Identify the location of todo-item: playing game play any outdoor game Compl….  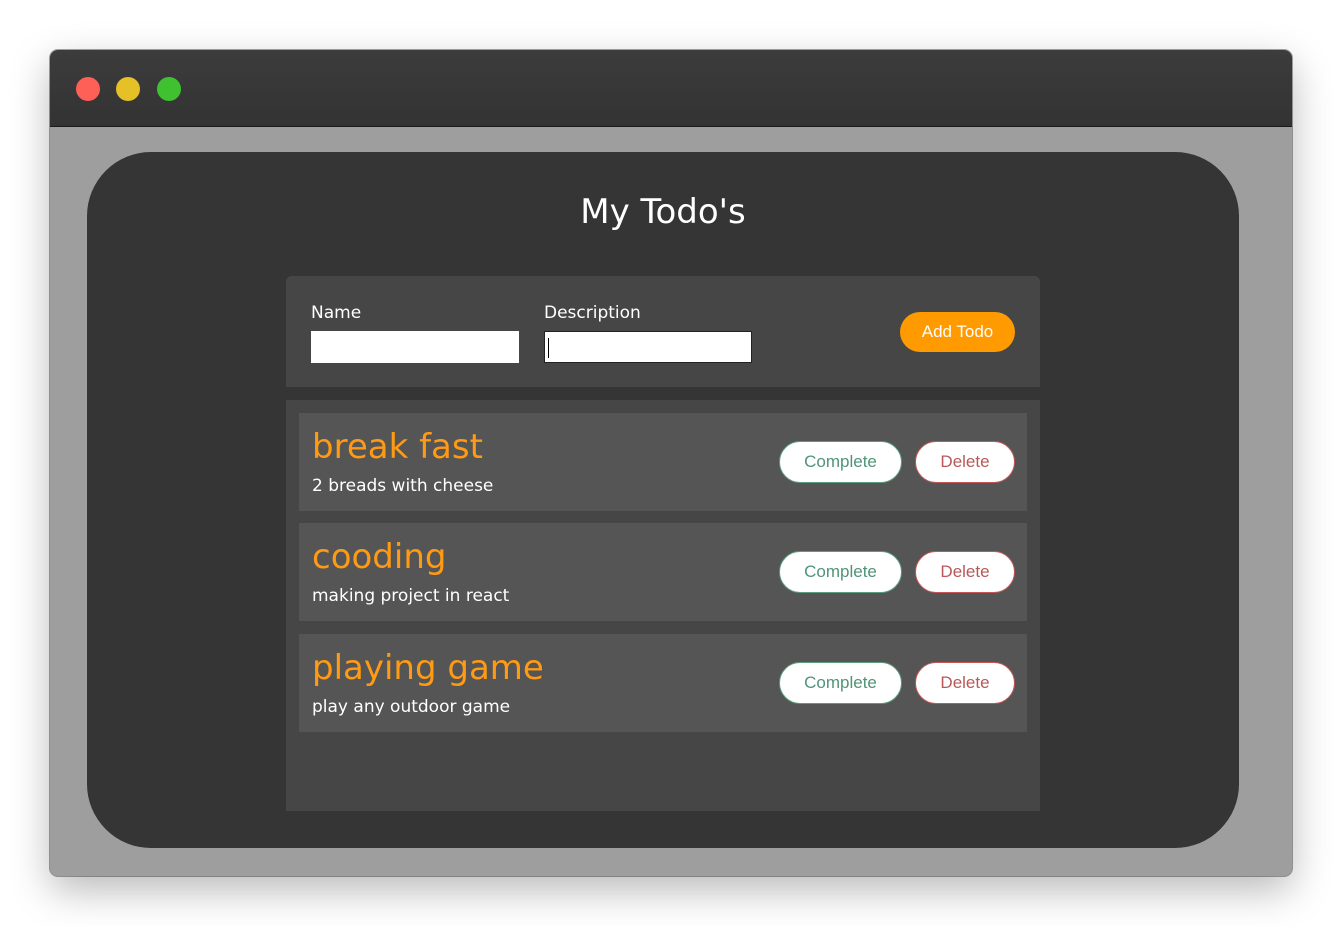
(663, 683).